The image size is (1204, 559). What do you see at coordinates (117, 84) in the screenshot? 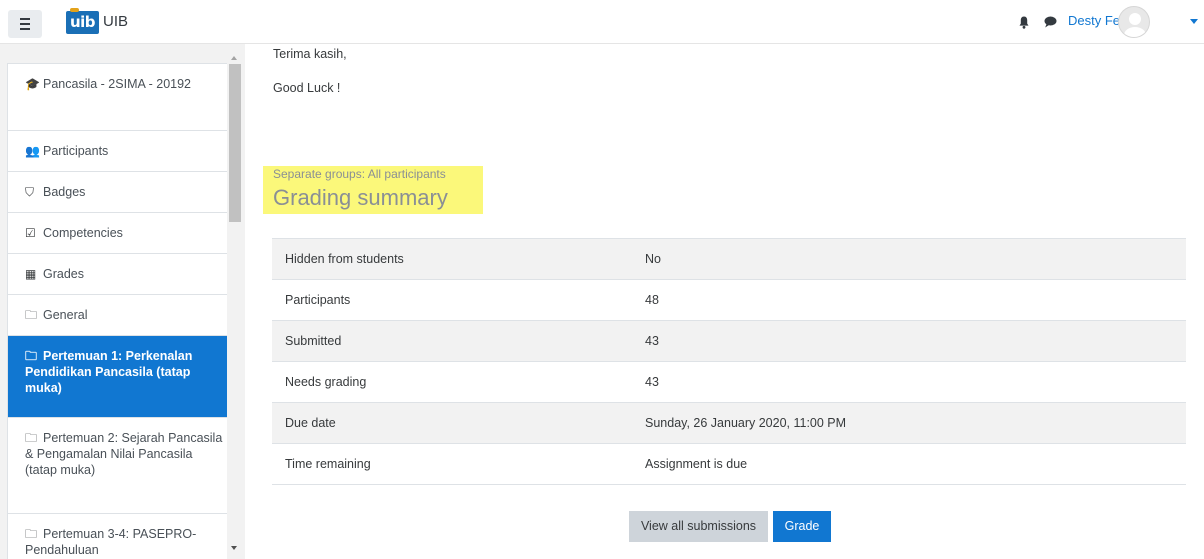
I see `drawer-item-label: Pancasila - 2SIMA - 20192` at bounding box center [117, 84].